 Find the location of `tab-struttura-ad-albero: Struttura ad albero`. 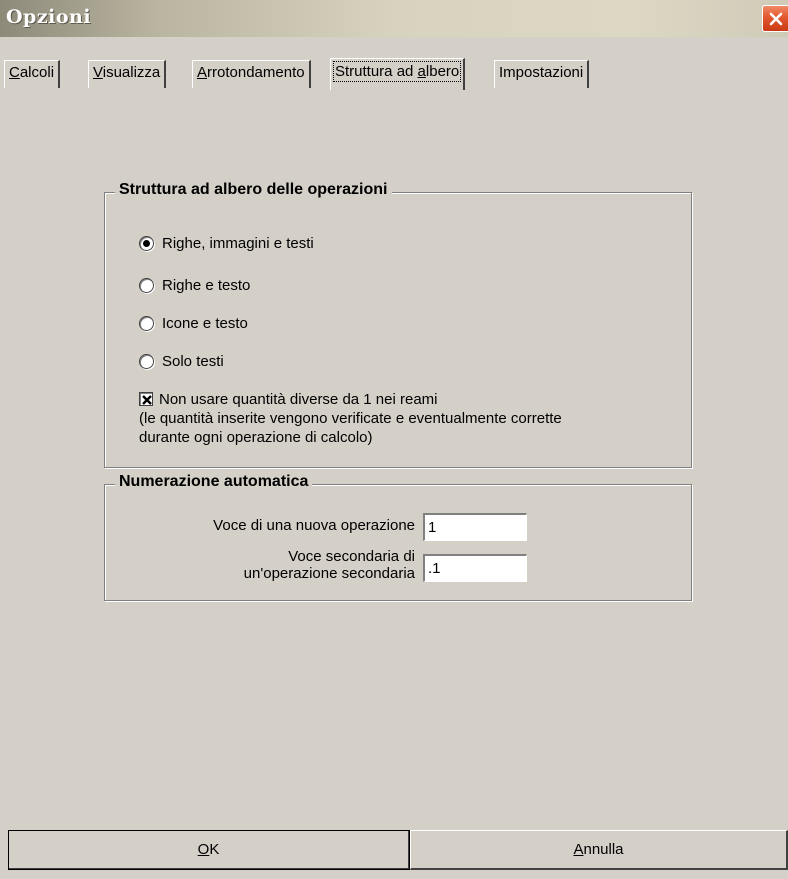

tab-struttura-ad-albero: Struttura ad albero is located at coordinates (398, 74).